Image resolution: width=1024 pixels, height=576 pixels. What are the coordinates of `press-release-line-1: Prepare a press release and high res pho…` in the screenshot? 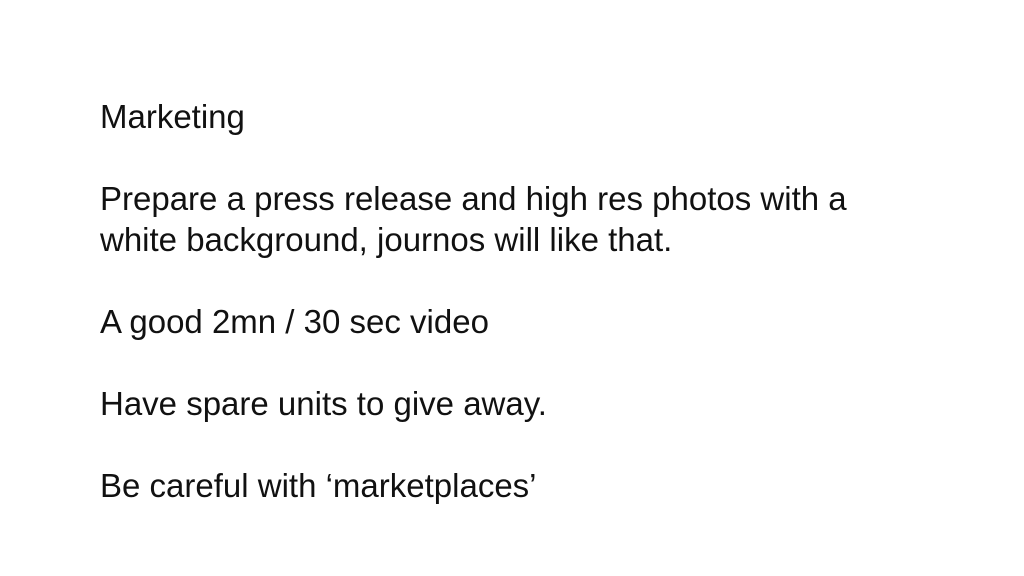 It's located at (473, 198).